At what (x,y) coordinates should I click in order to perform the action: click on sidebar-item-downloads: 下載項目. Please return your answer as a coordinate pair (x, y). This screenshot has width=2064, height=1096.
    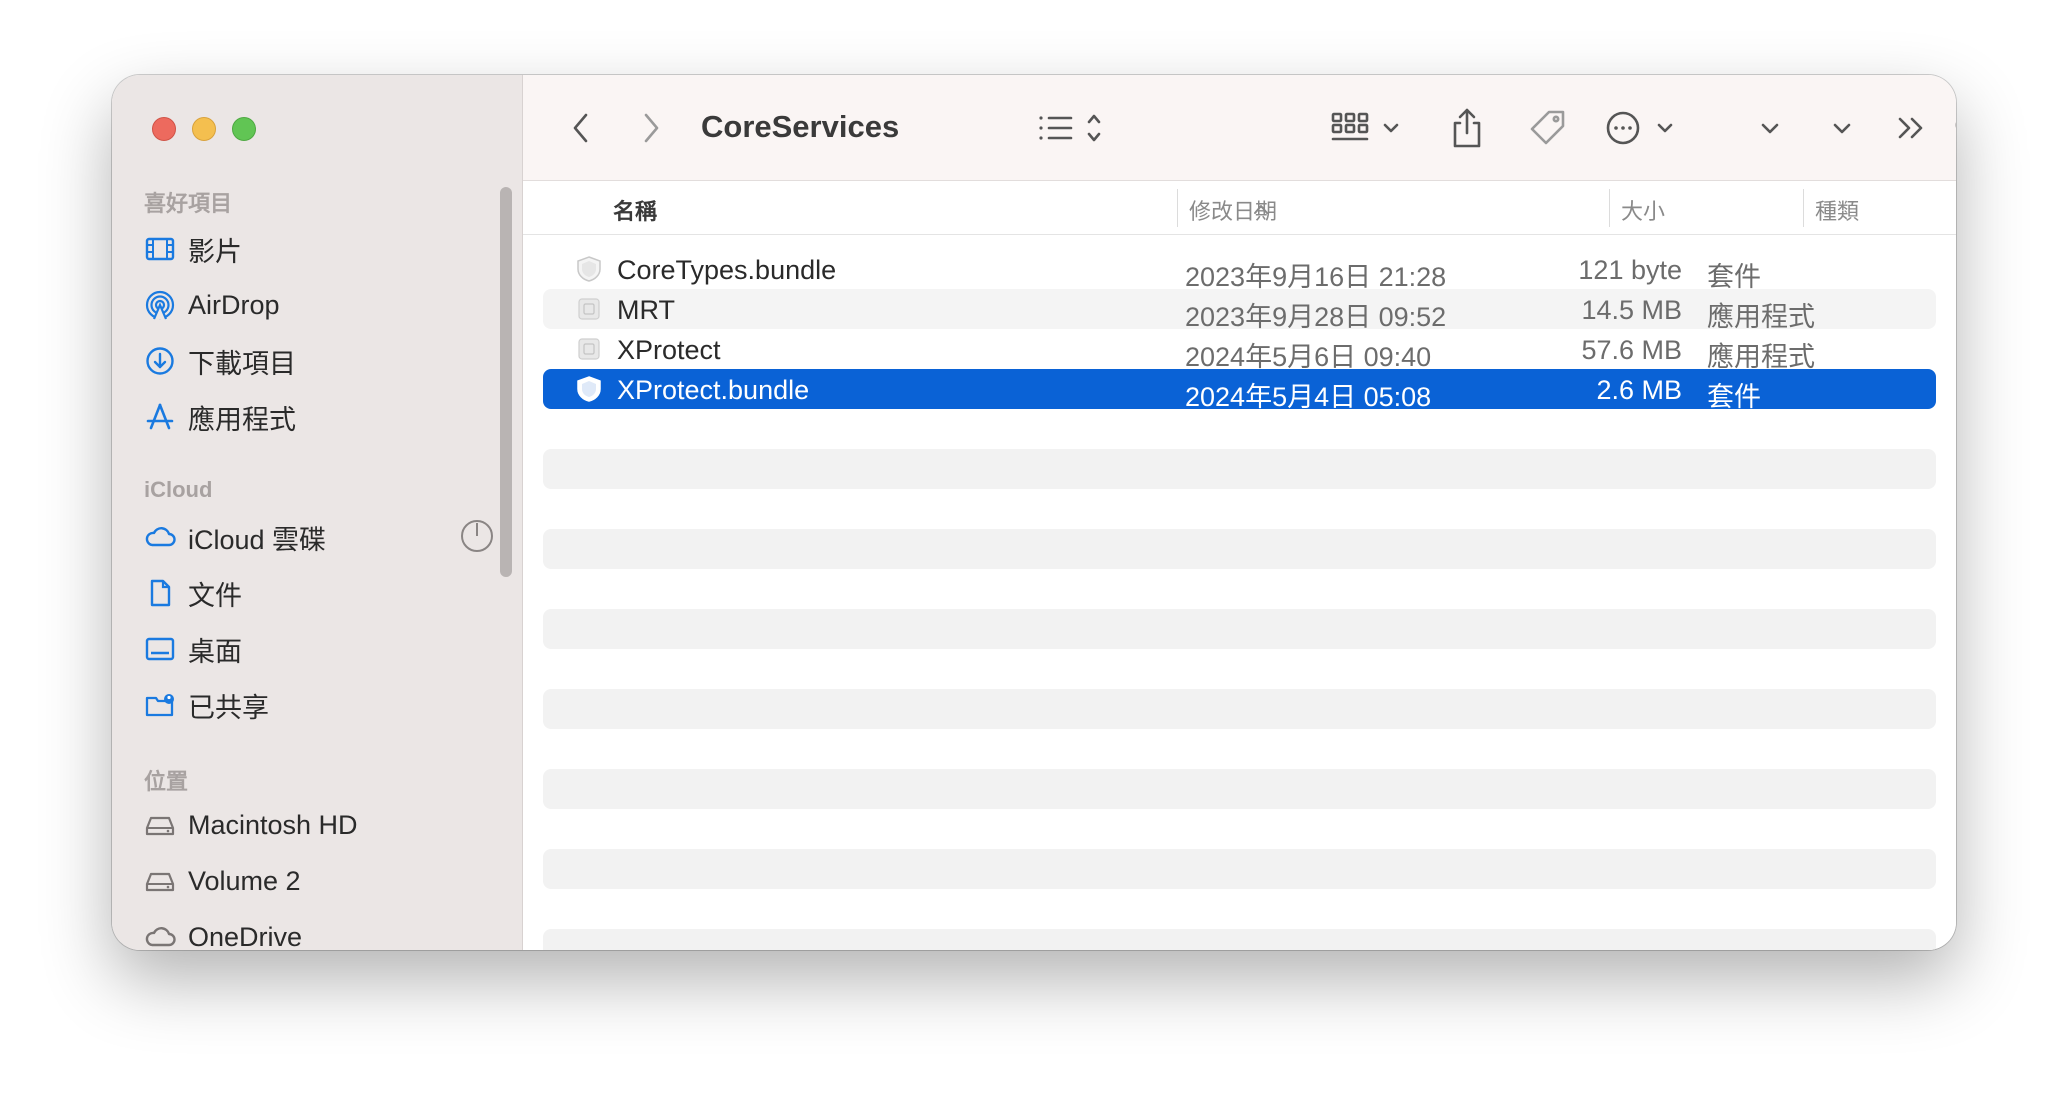
    Looking at the image, I should click on (319, 361).